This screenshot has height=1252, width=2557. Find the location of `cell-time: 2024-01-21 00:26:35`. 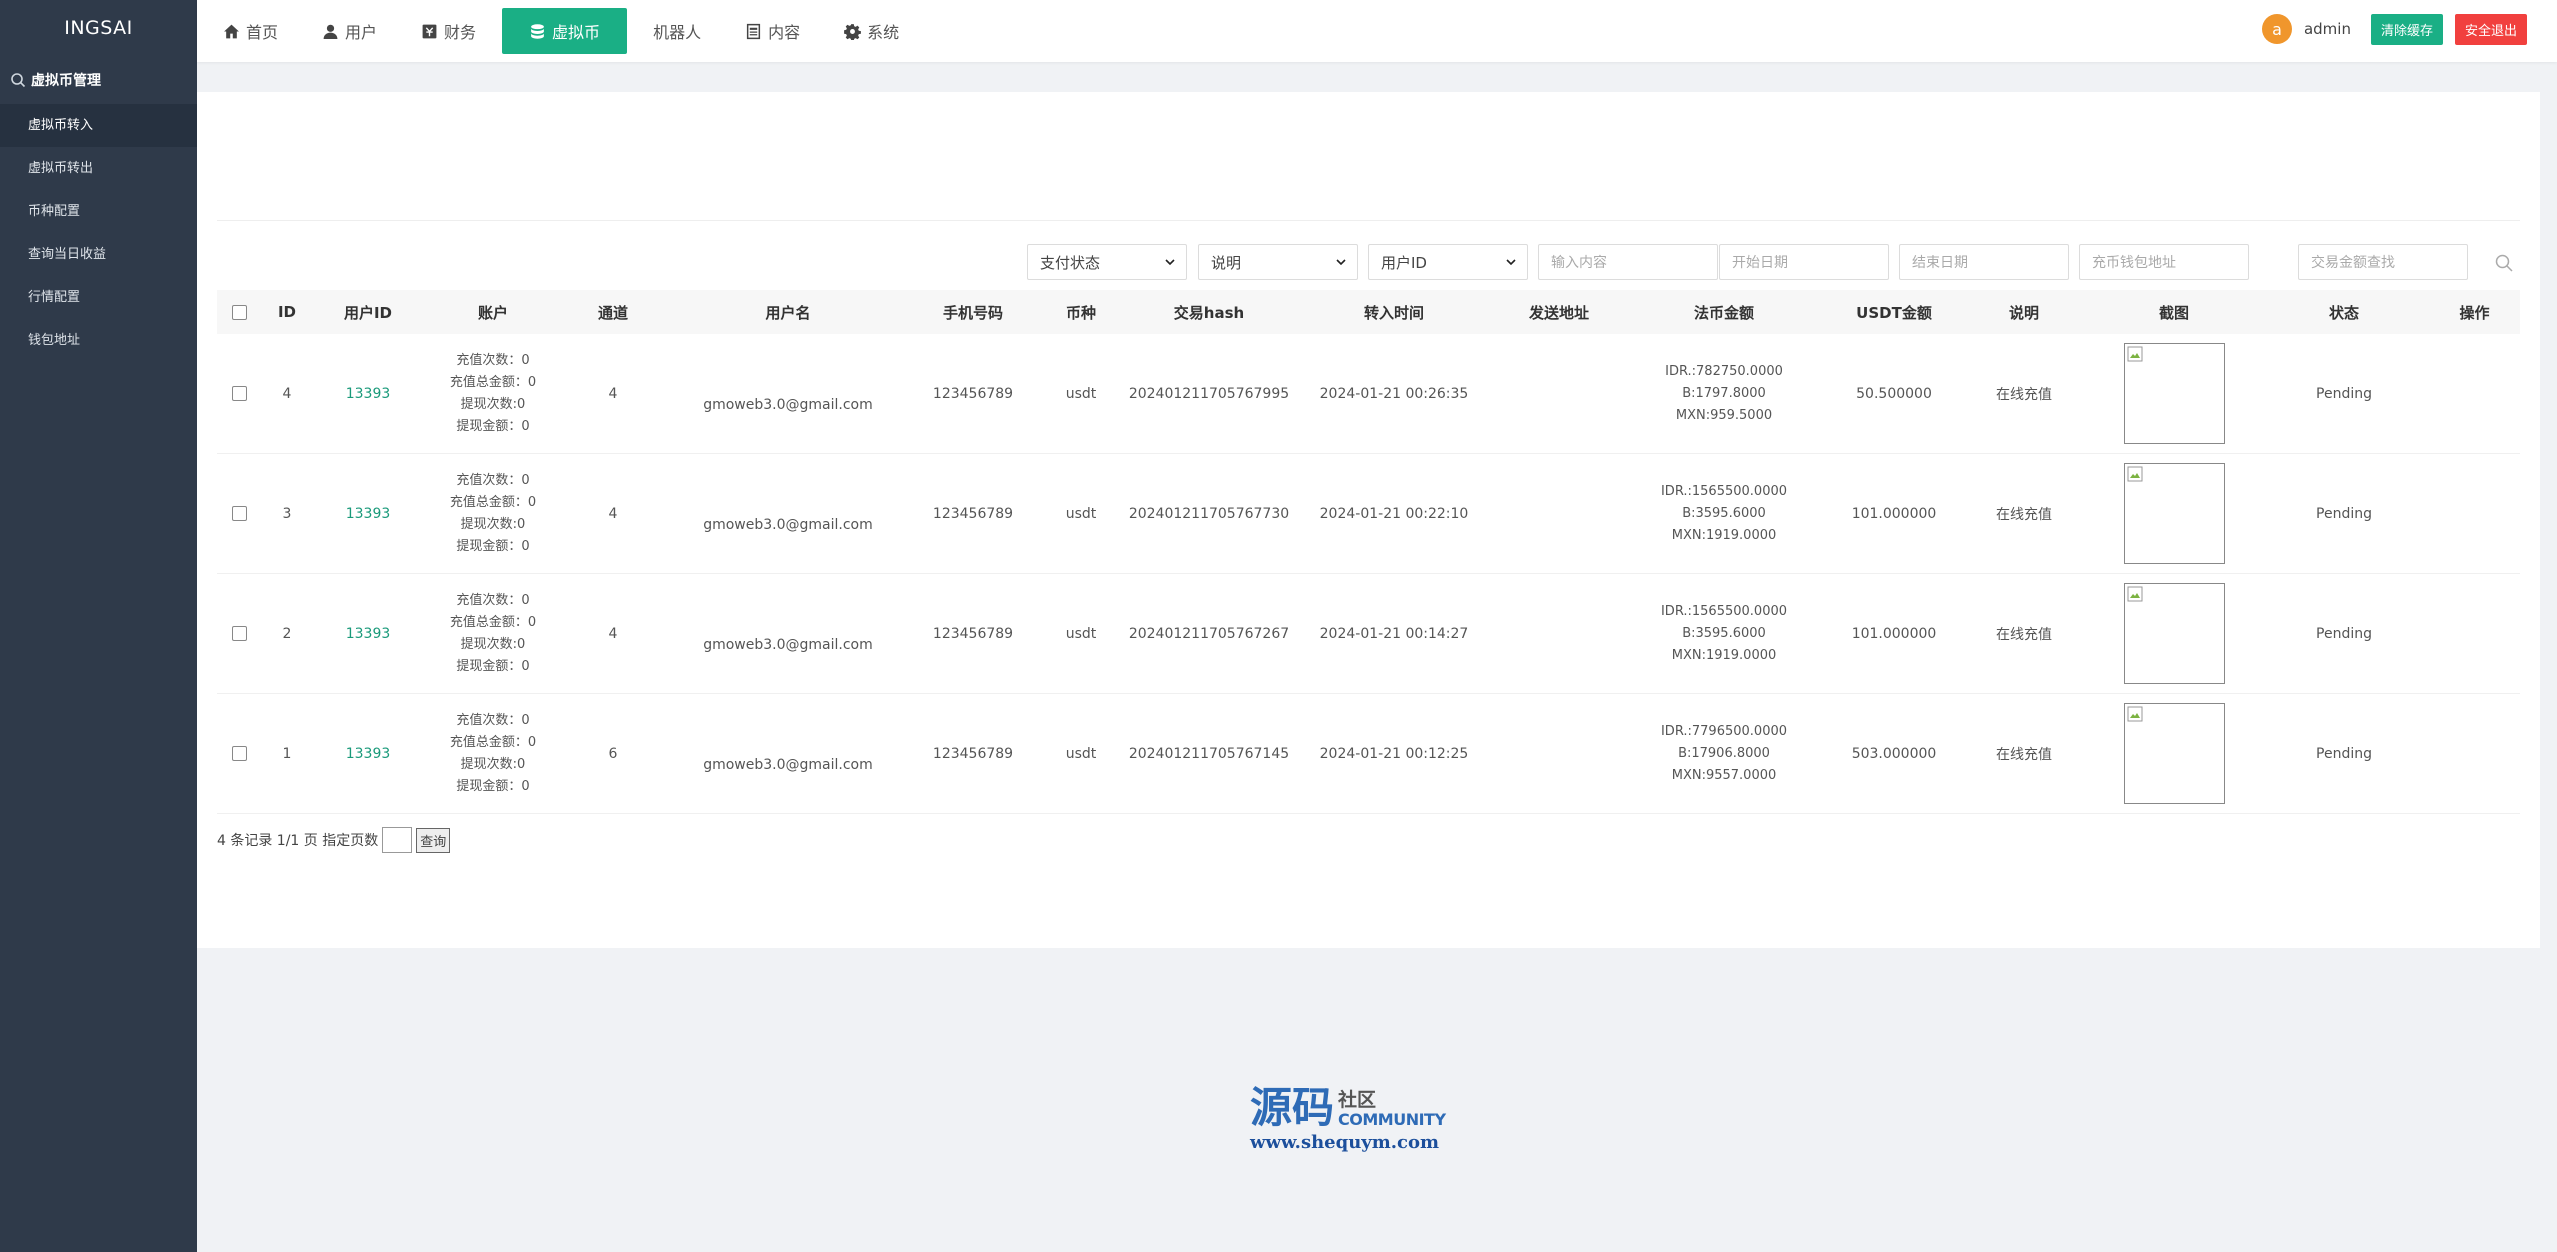

cell-time: 2024-01-21 00:26:35 is located at coordinates (1394, 393).